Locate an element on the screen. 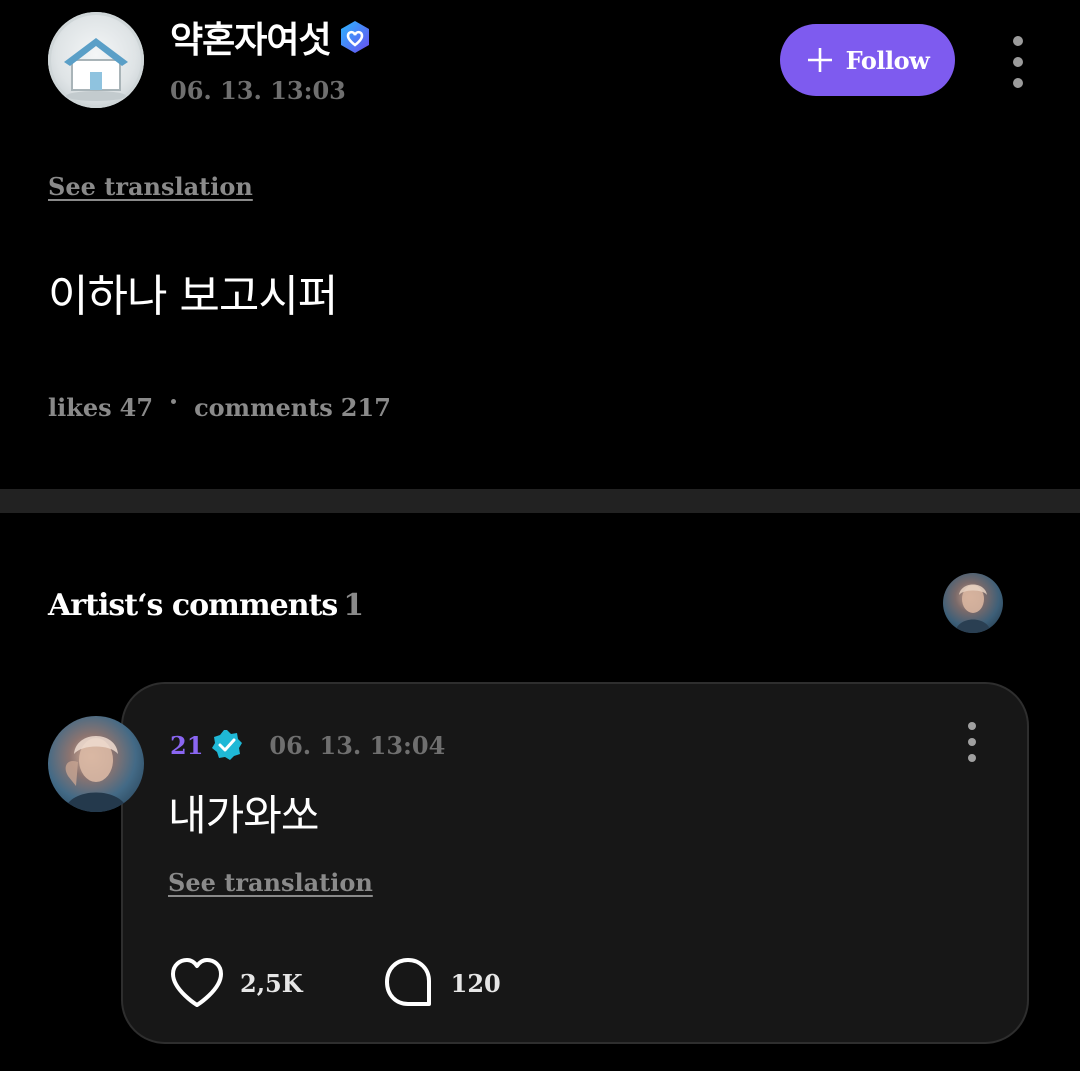 This screenshot has height=1071, width=1080. post-author: 약혼자여섯 is located at coordinates (271, 37).